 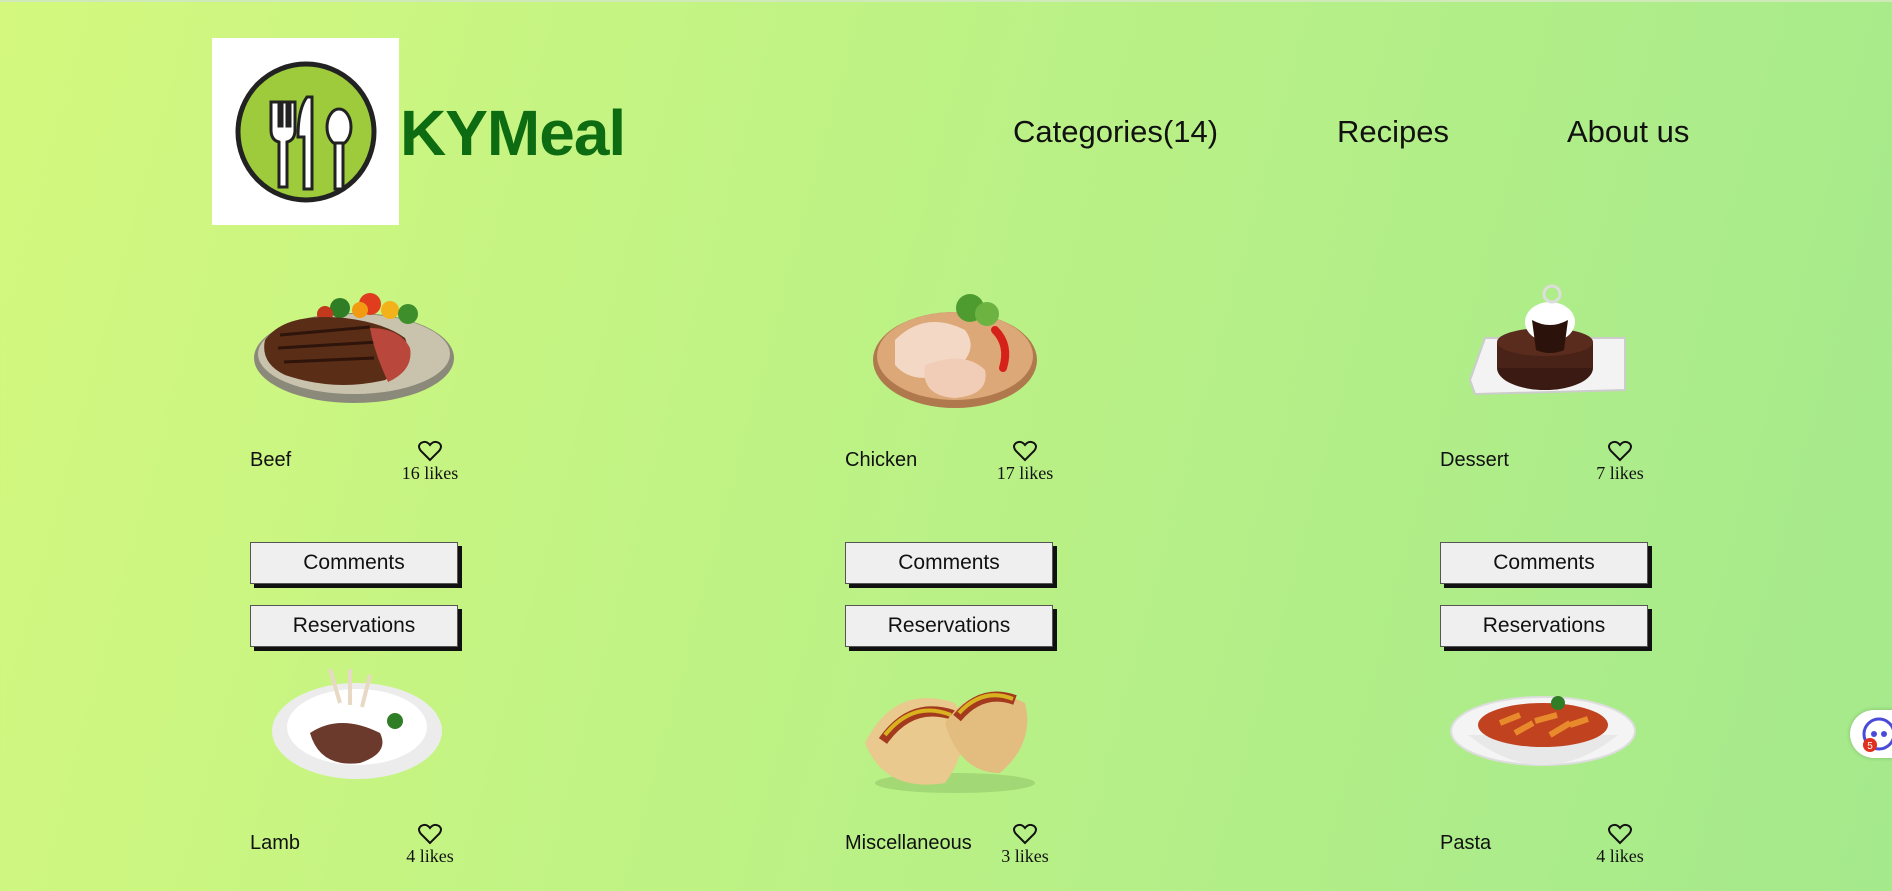 What do you see at coordinates (1628, 132) in the screenshot?
I see `nav-about-us: About us` at bounding box center [1628, 132].